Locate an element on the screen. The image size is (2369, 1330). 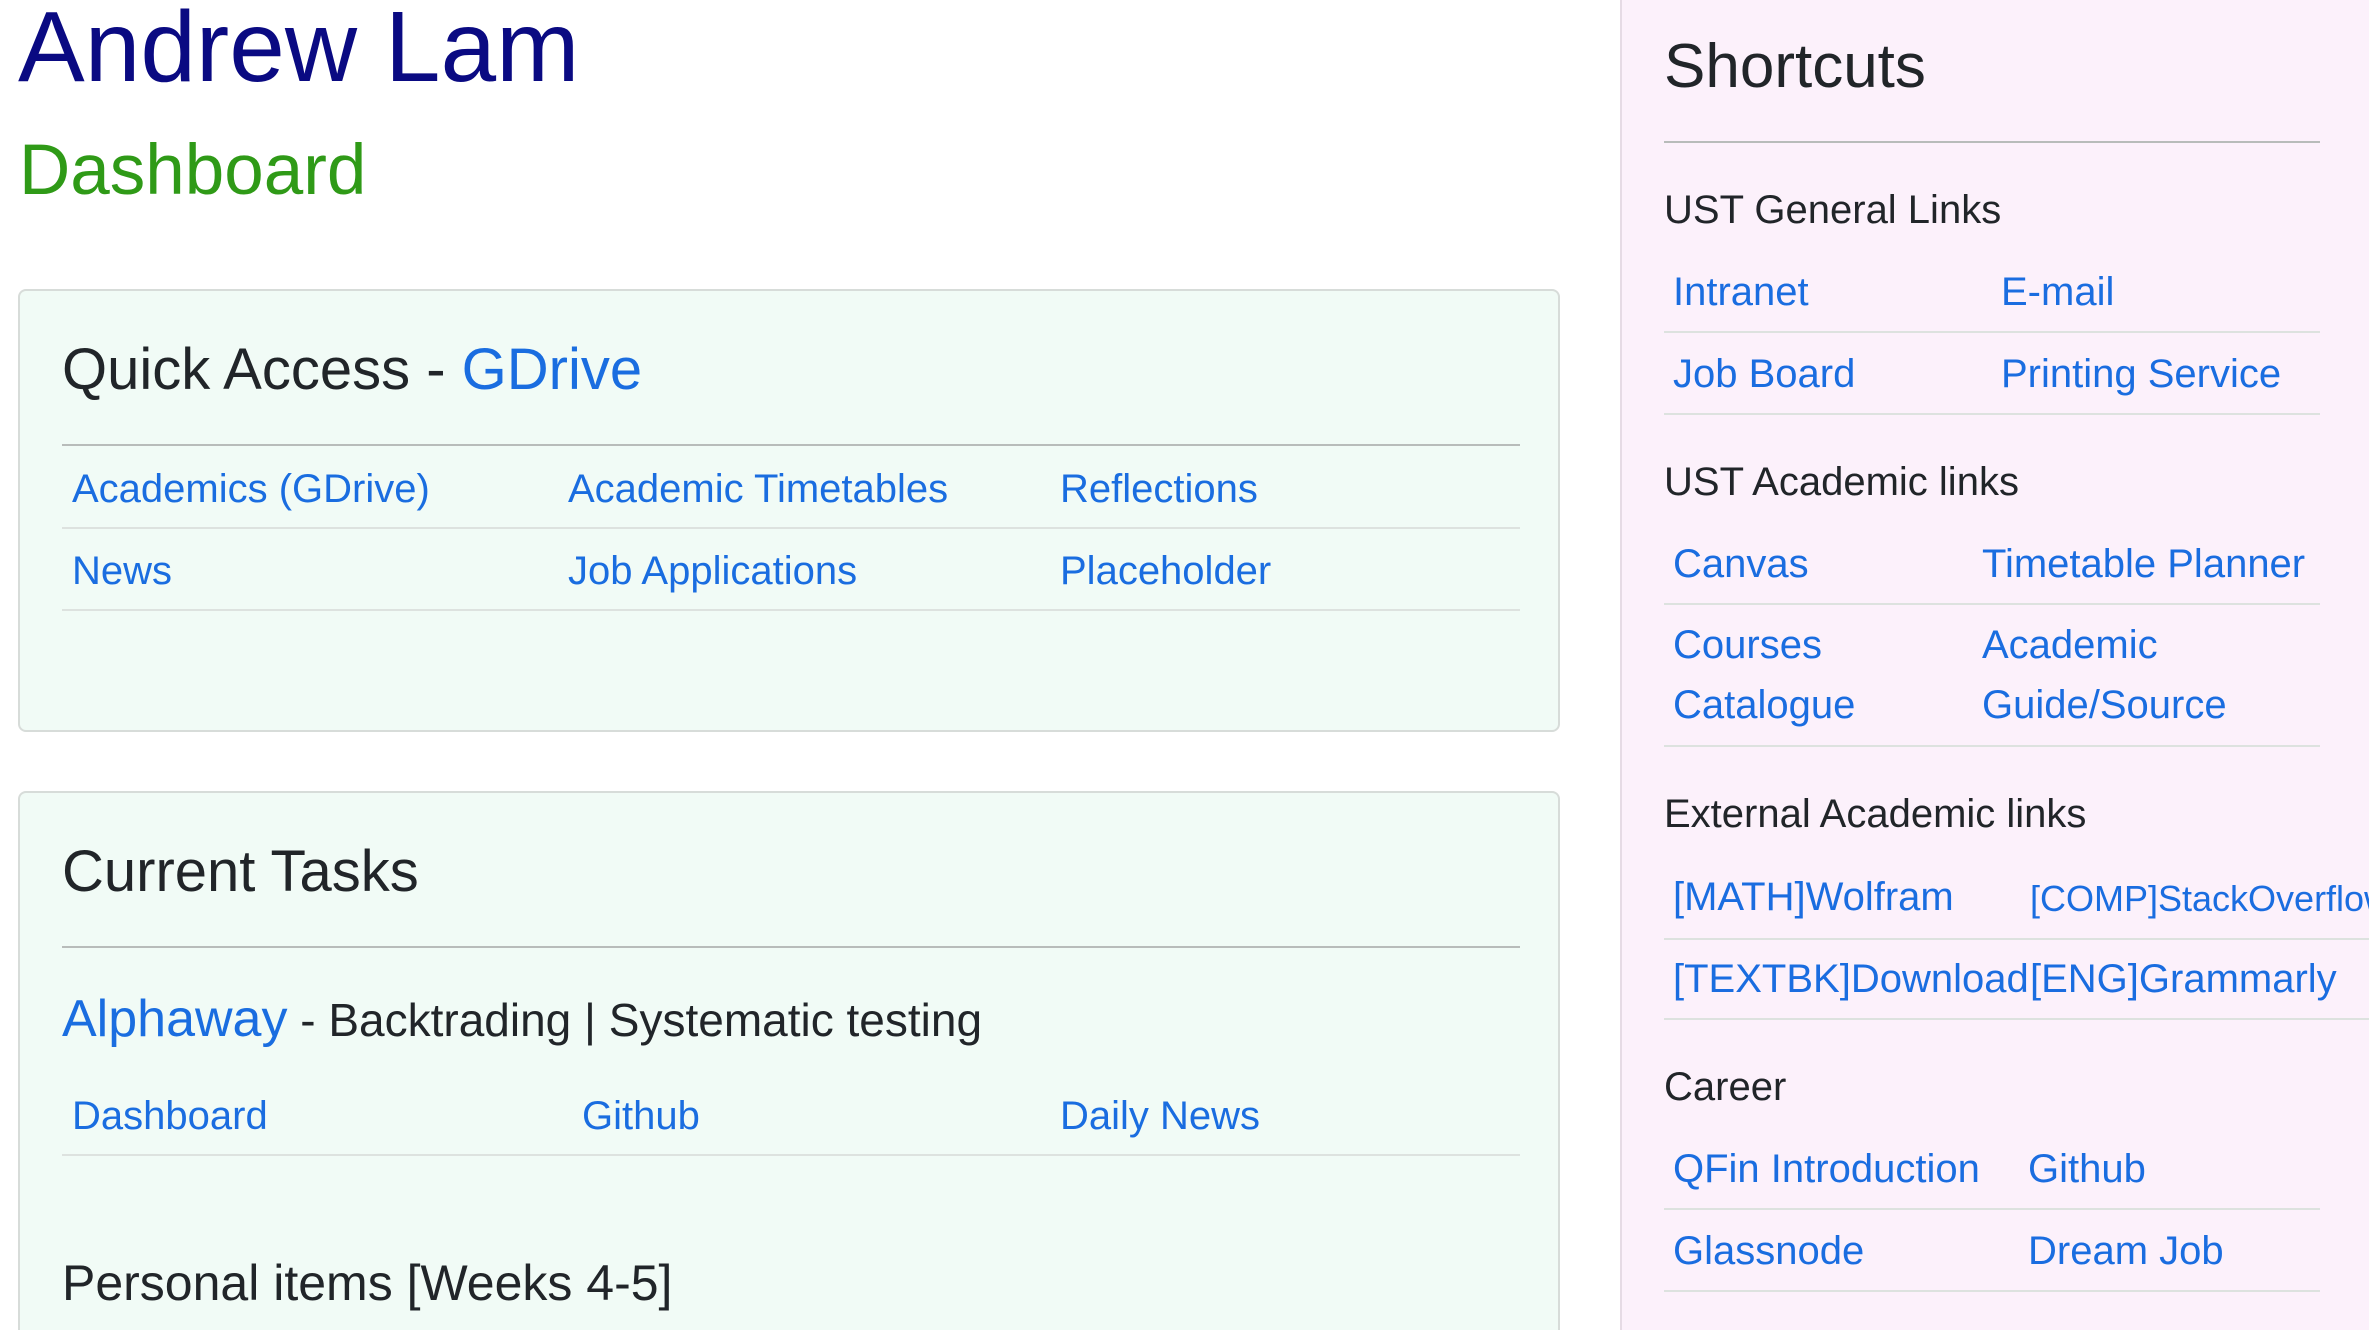
page-title: Andrew Lam is located at coordinates (299, 51).